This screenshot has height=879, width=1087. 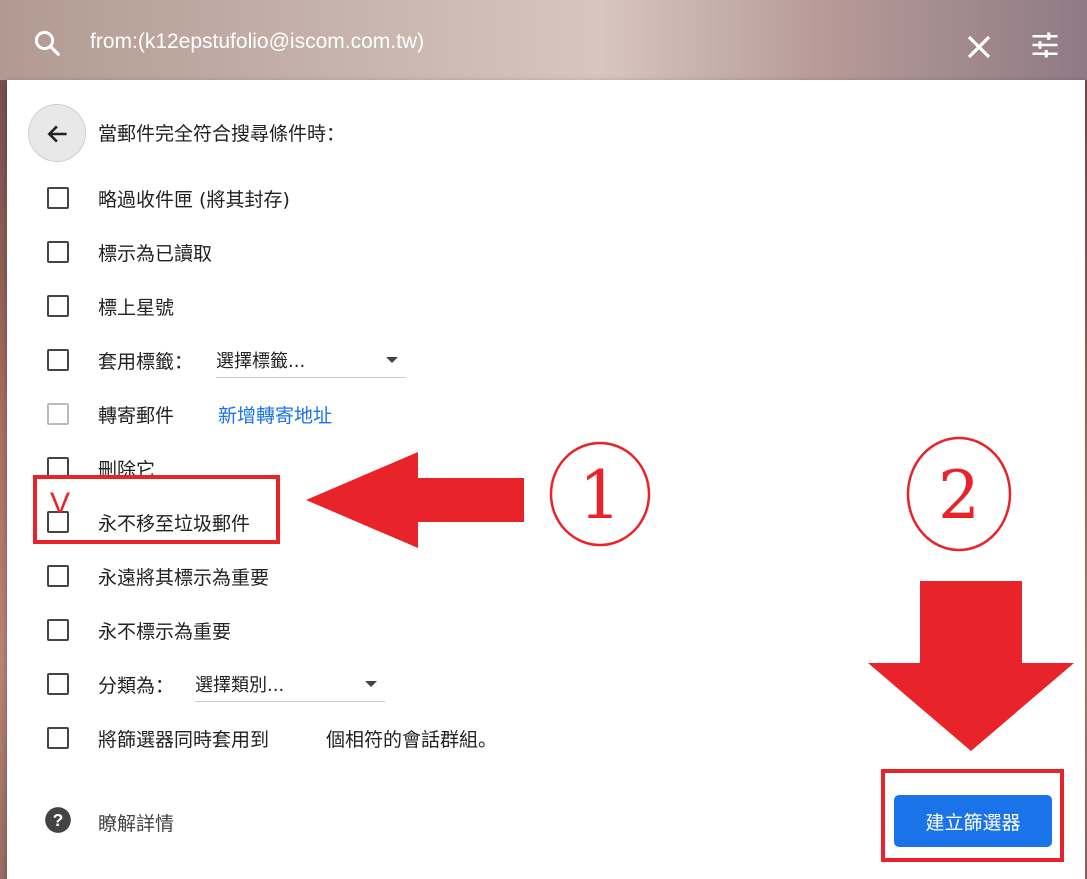 I want to click on option-label: 永不標示為重要, so click(x=165, y=632).